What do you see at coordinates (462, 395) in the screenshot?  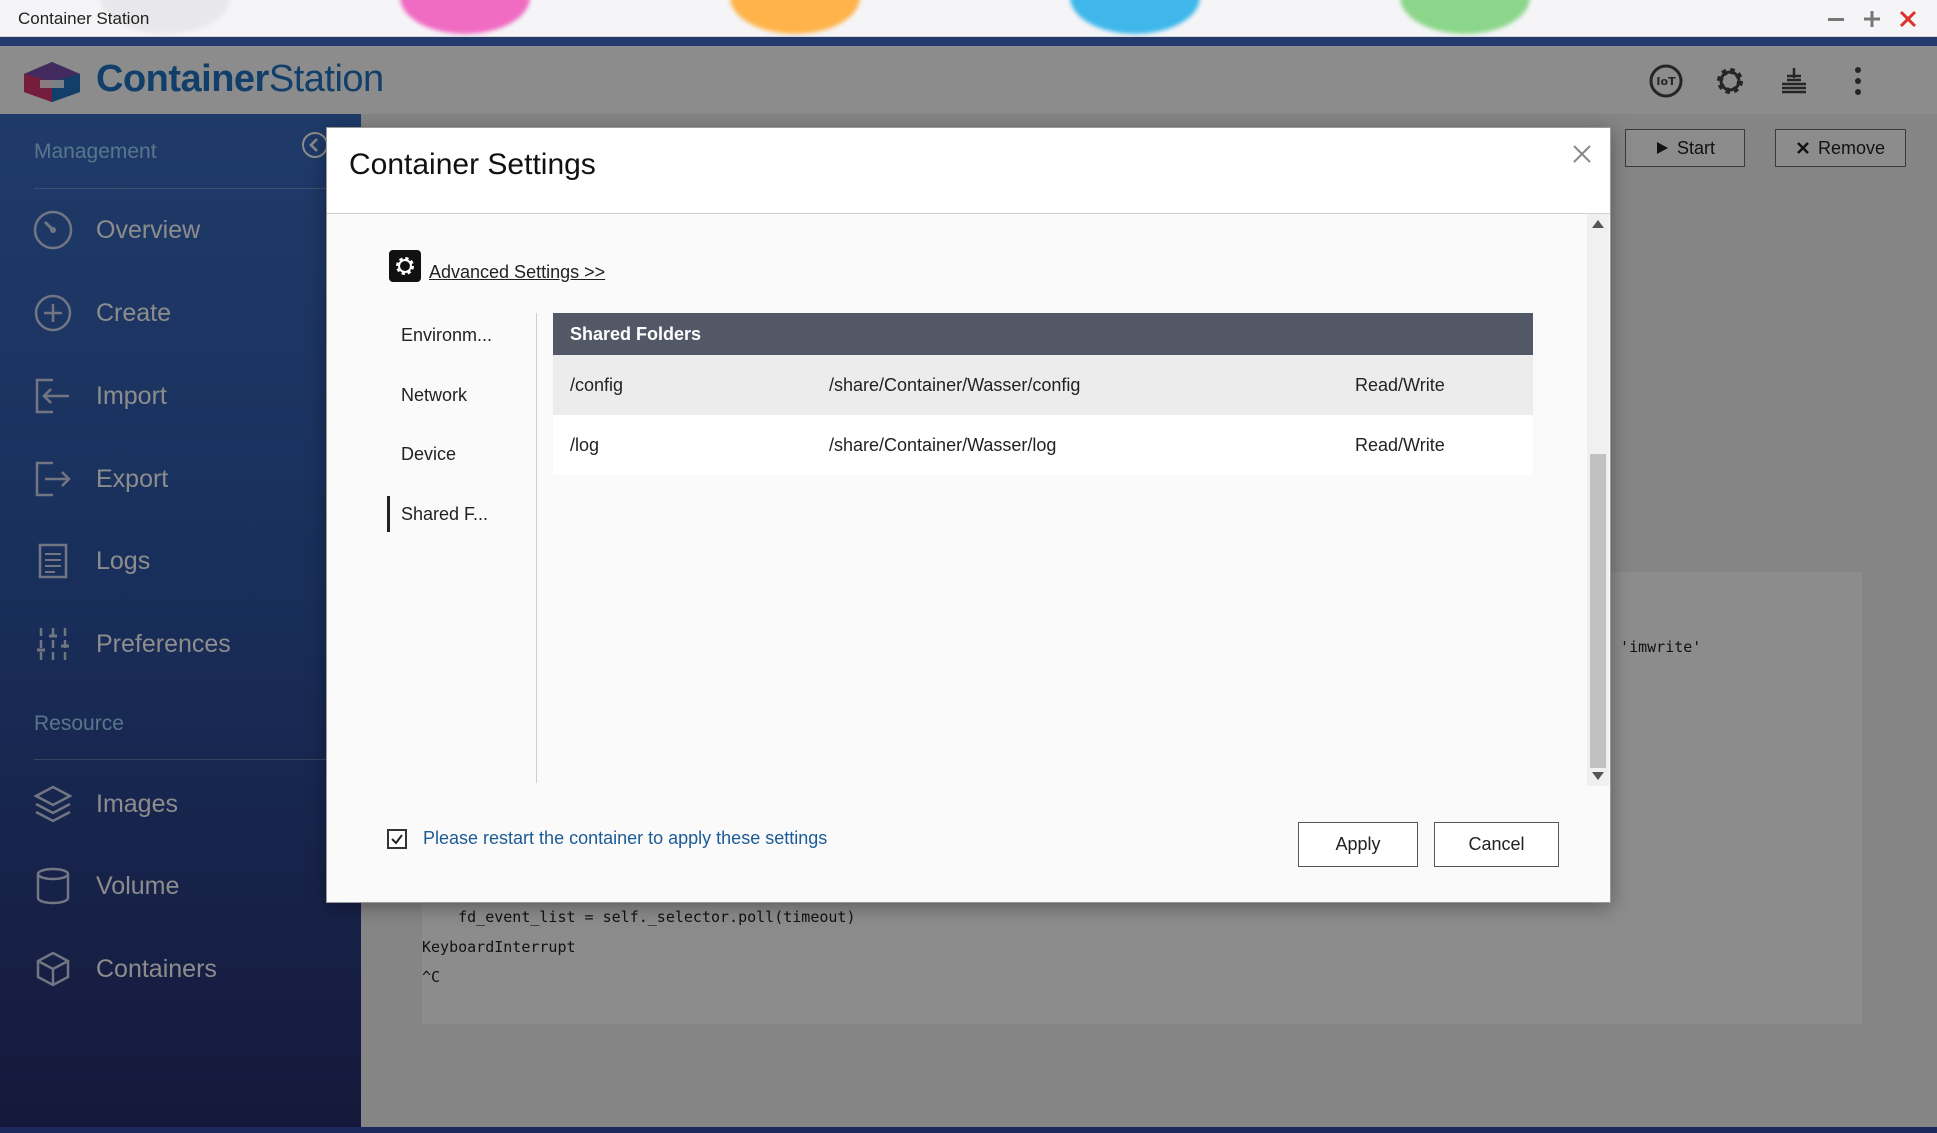 I see `tab-network: Network` at bounding box center [462, 395].